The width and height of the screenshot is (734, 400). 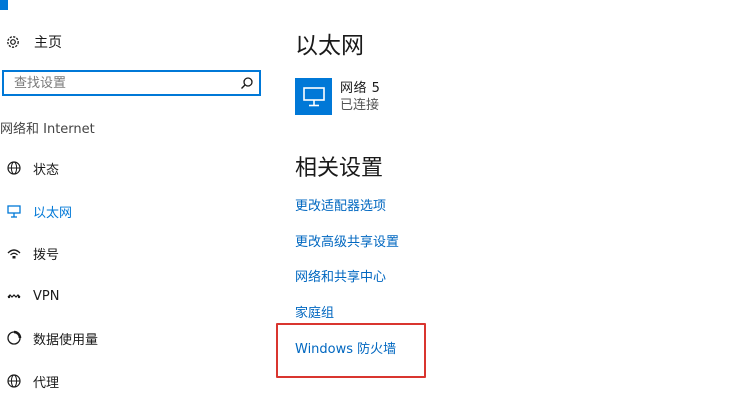 What do you see at coordinates (46, 255) in the screenshot?
I see `sidebar-item-label: 拨号` at bounding box center [46, 255].